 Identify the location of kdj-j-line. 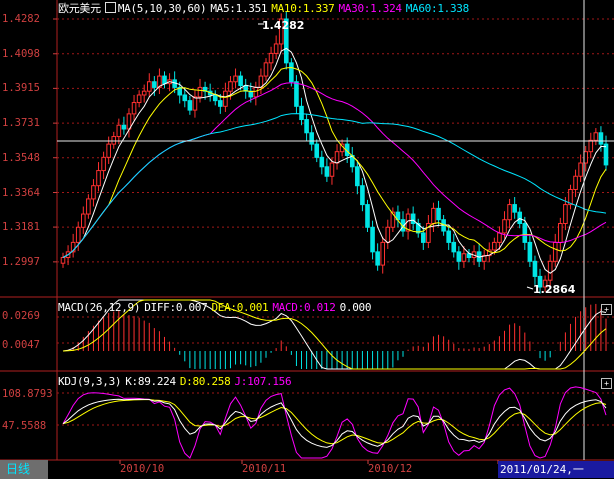
(334, 422).